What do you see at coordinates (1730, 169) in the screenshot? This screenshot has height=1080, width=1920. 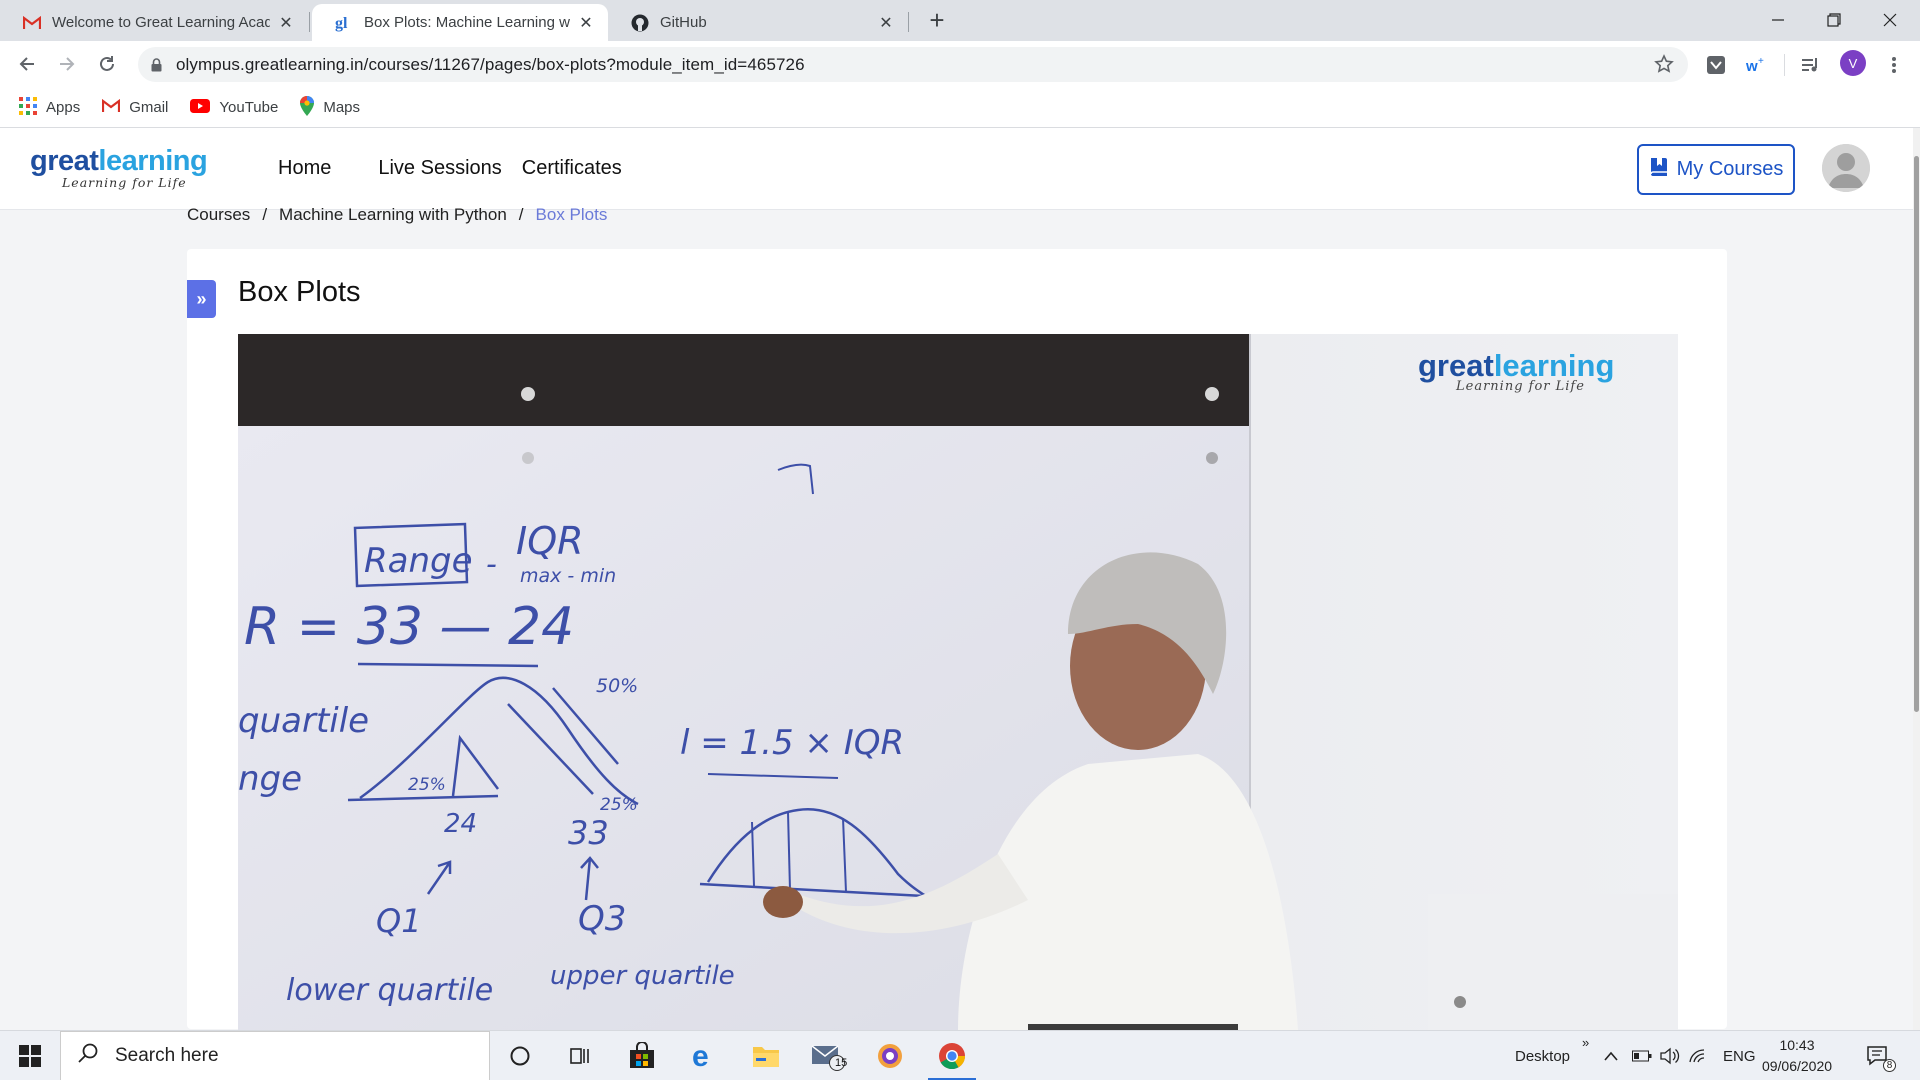 I see `my-courses-label: My Courses` at bounding box center [1730, 169].